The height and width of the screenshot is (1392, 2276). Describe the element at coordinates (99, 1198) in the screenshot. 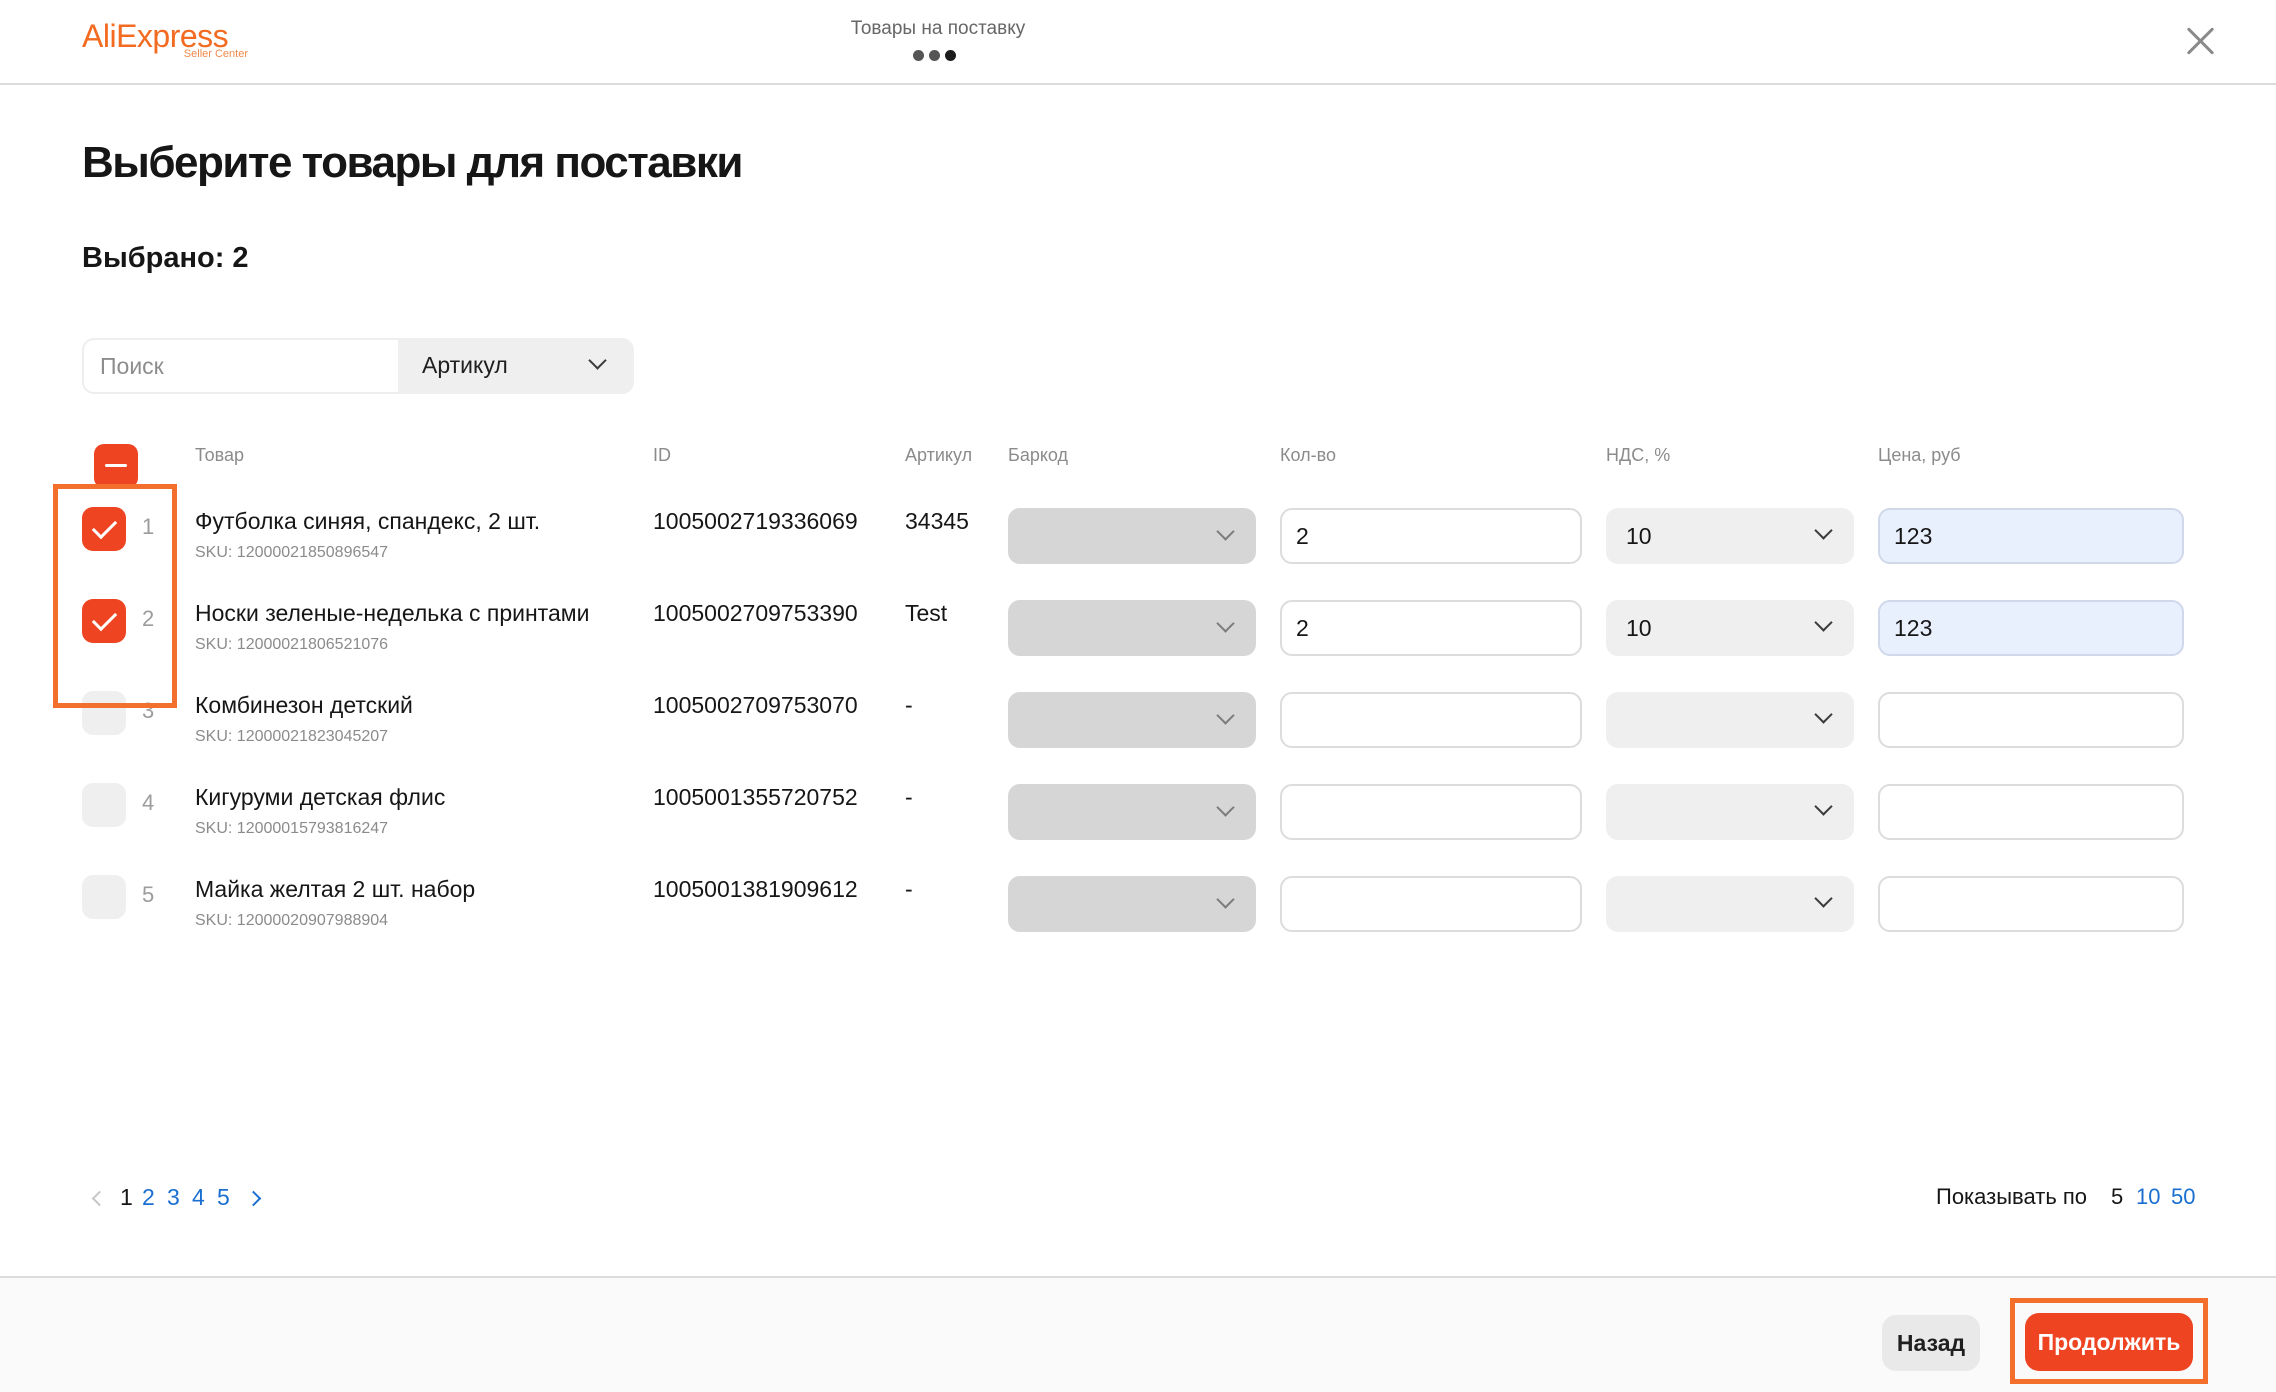

I see `chevron-left-icon` at that location.